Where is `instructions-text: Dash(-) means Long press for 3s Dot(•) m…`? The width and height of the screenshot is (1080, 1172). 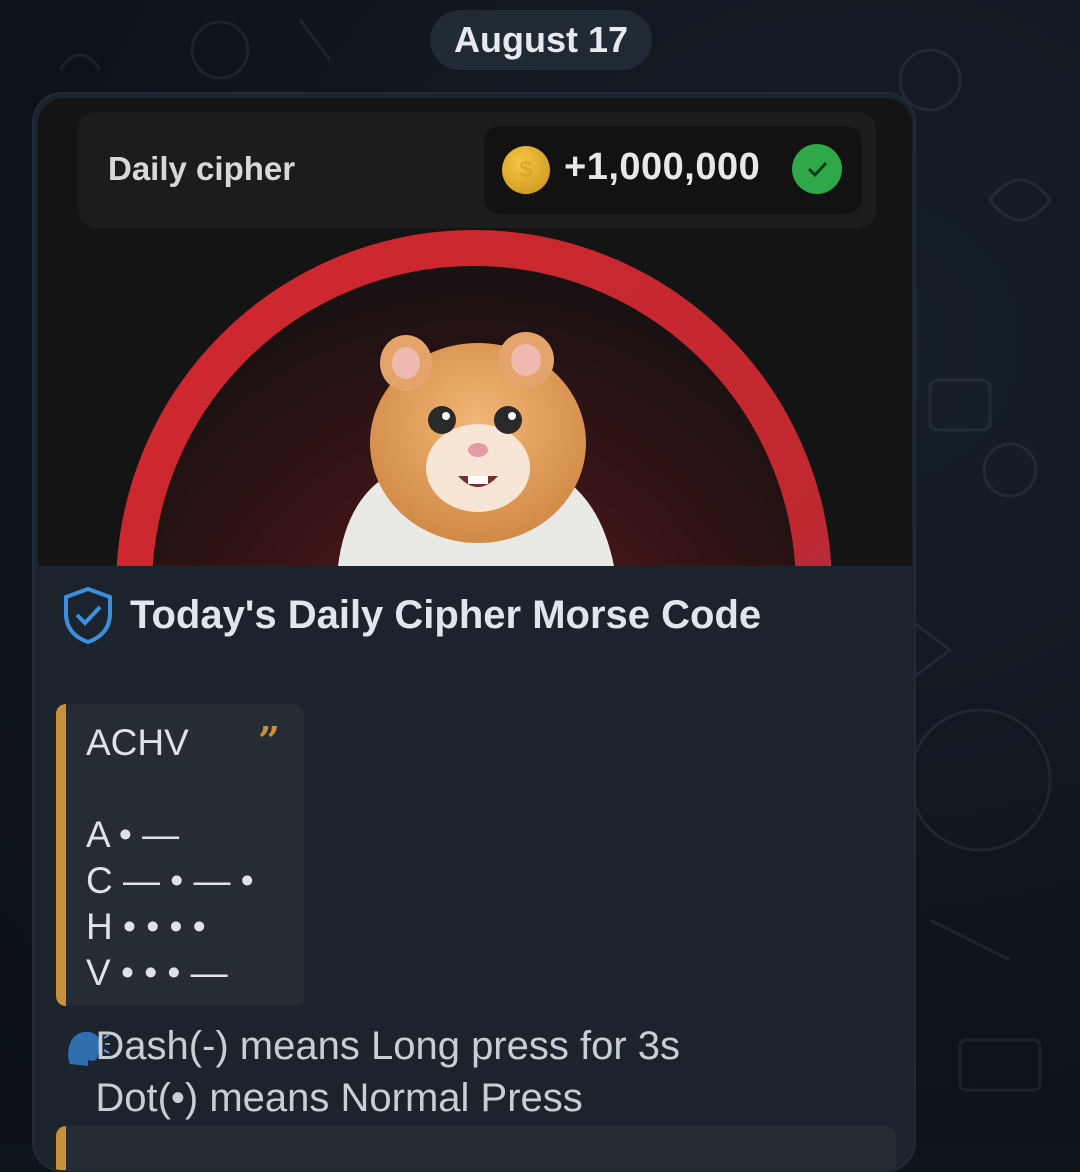 instructions-text: Dash(-) means Long press for 3s Dot(•) m… is located at coordinates (388, 1072).